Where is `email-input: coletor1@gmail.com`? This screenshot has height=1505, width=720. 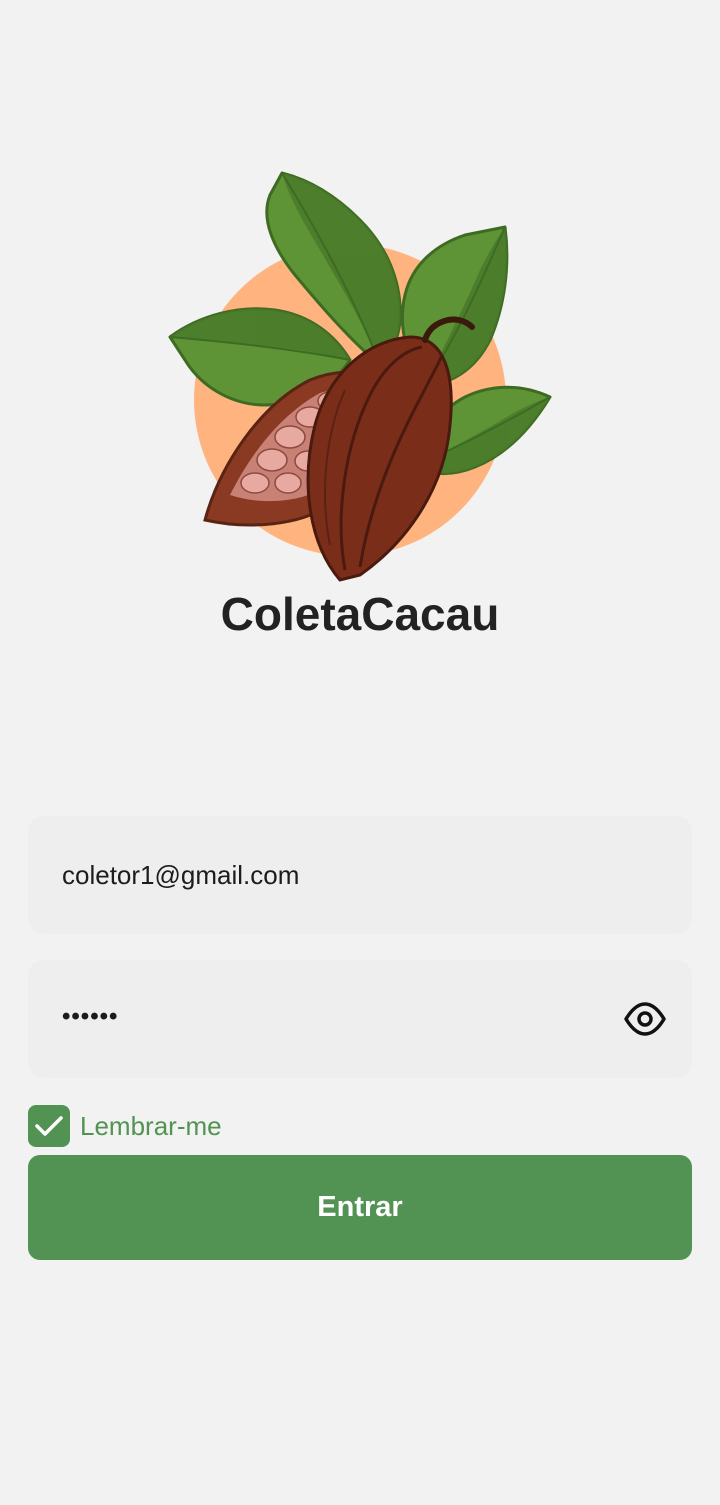
email-input: coletor1@gmail.com is located at coordinates (180, 875).